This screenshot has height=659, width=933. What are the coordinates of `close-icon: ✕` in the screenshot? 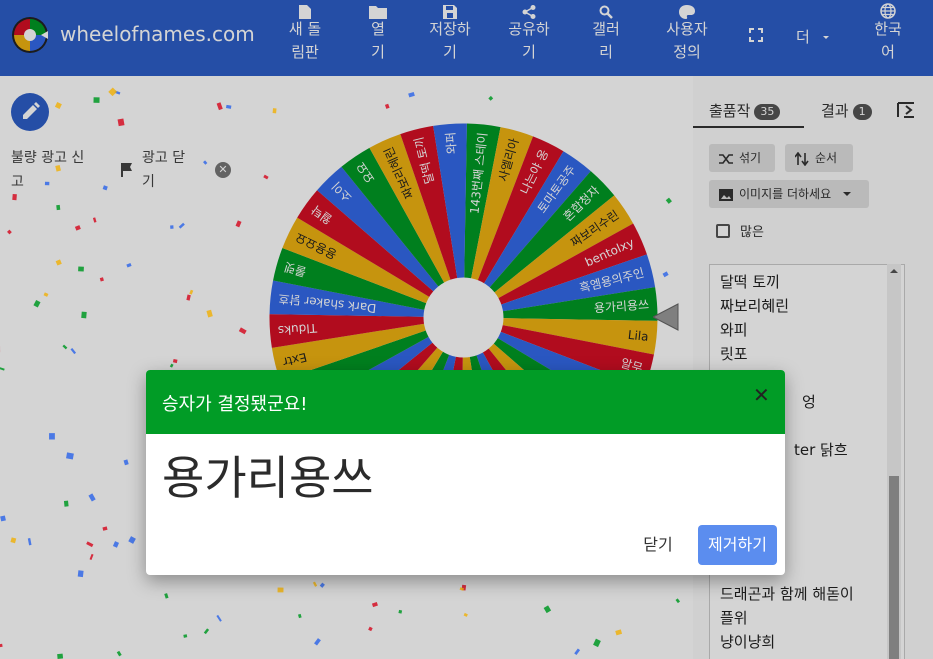 It's located at (761, 395).